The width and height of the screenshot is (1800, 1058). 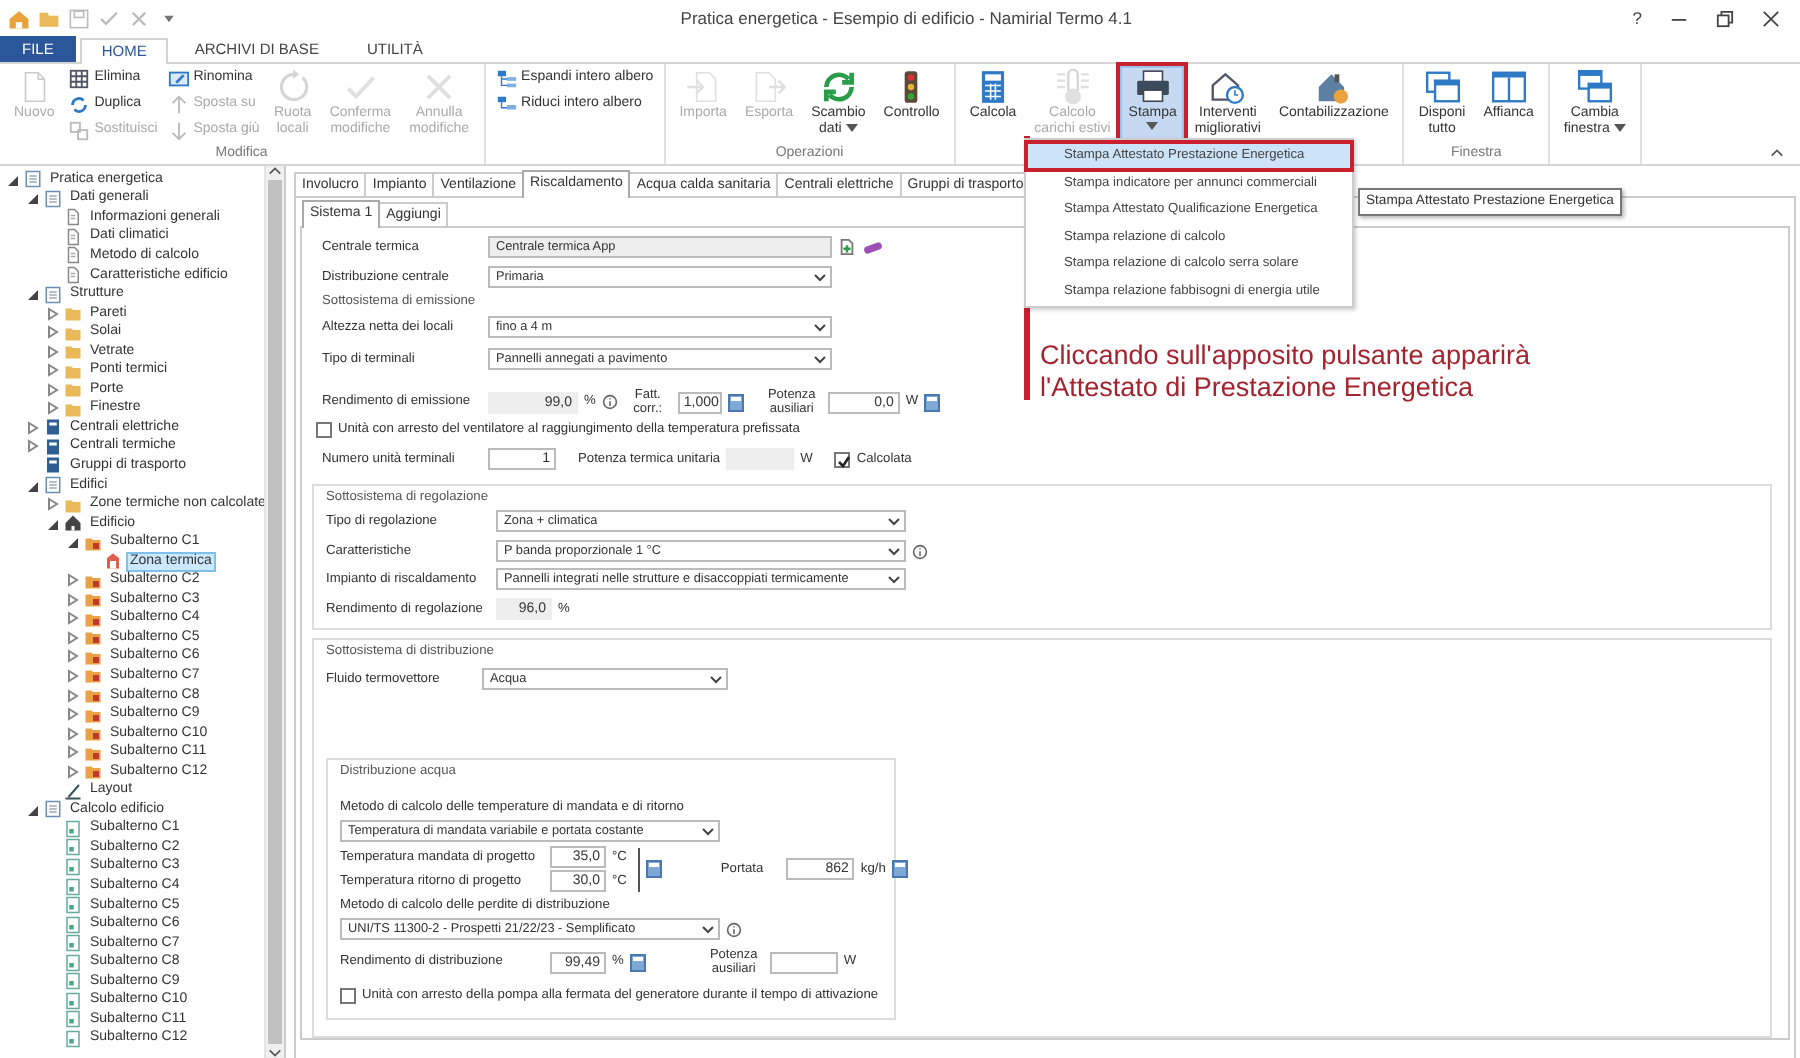 I want to click on house-clock-icon, so click(x=1227, y=87).